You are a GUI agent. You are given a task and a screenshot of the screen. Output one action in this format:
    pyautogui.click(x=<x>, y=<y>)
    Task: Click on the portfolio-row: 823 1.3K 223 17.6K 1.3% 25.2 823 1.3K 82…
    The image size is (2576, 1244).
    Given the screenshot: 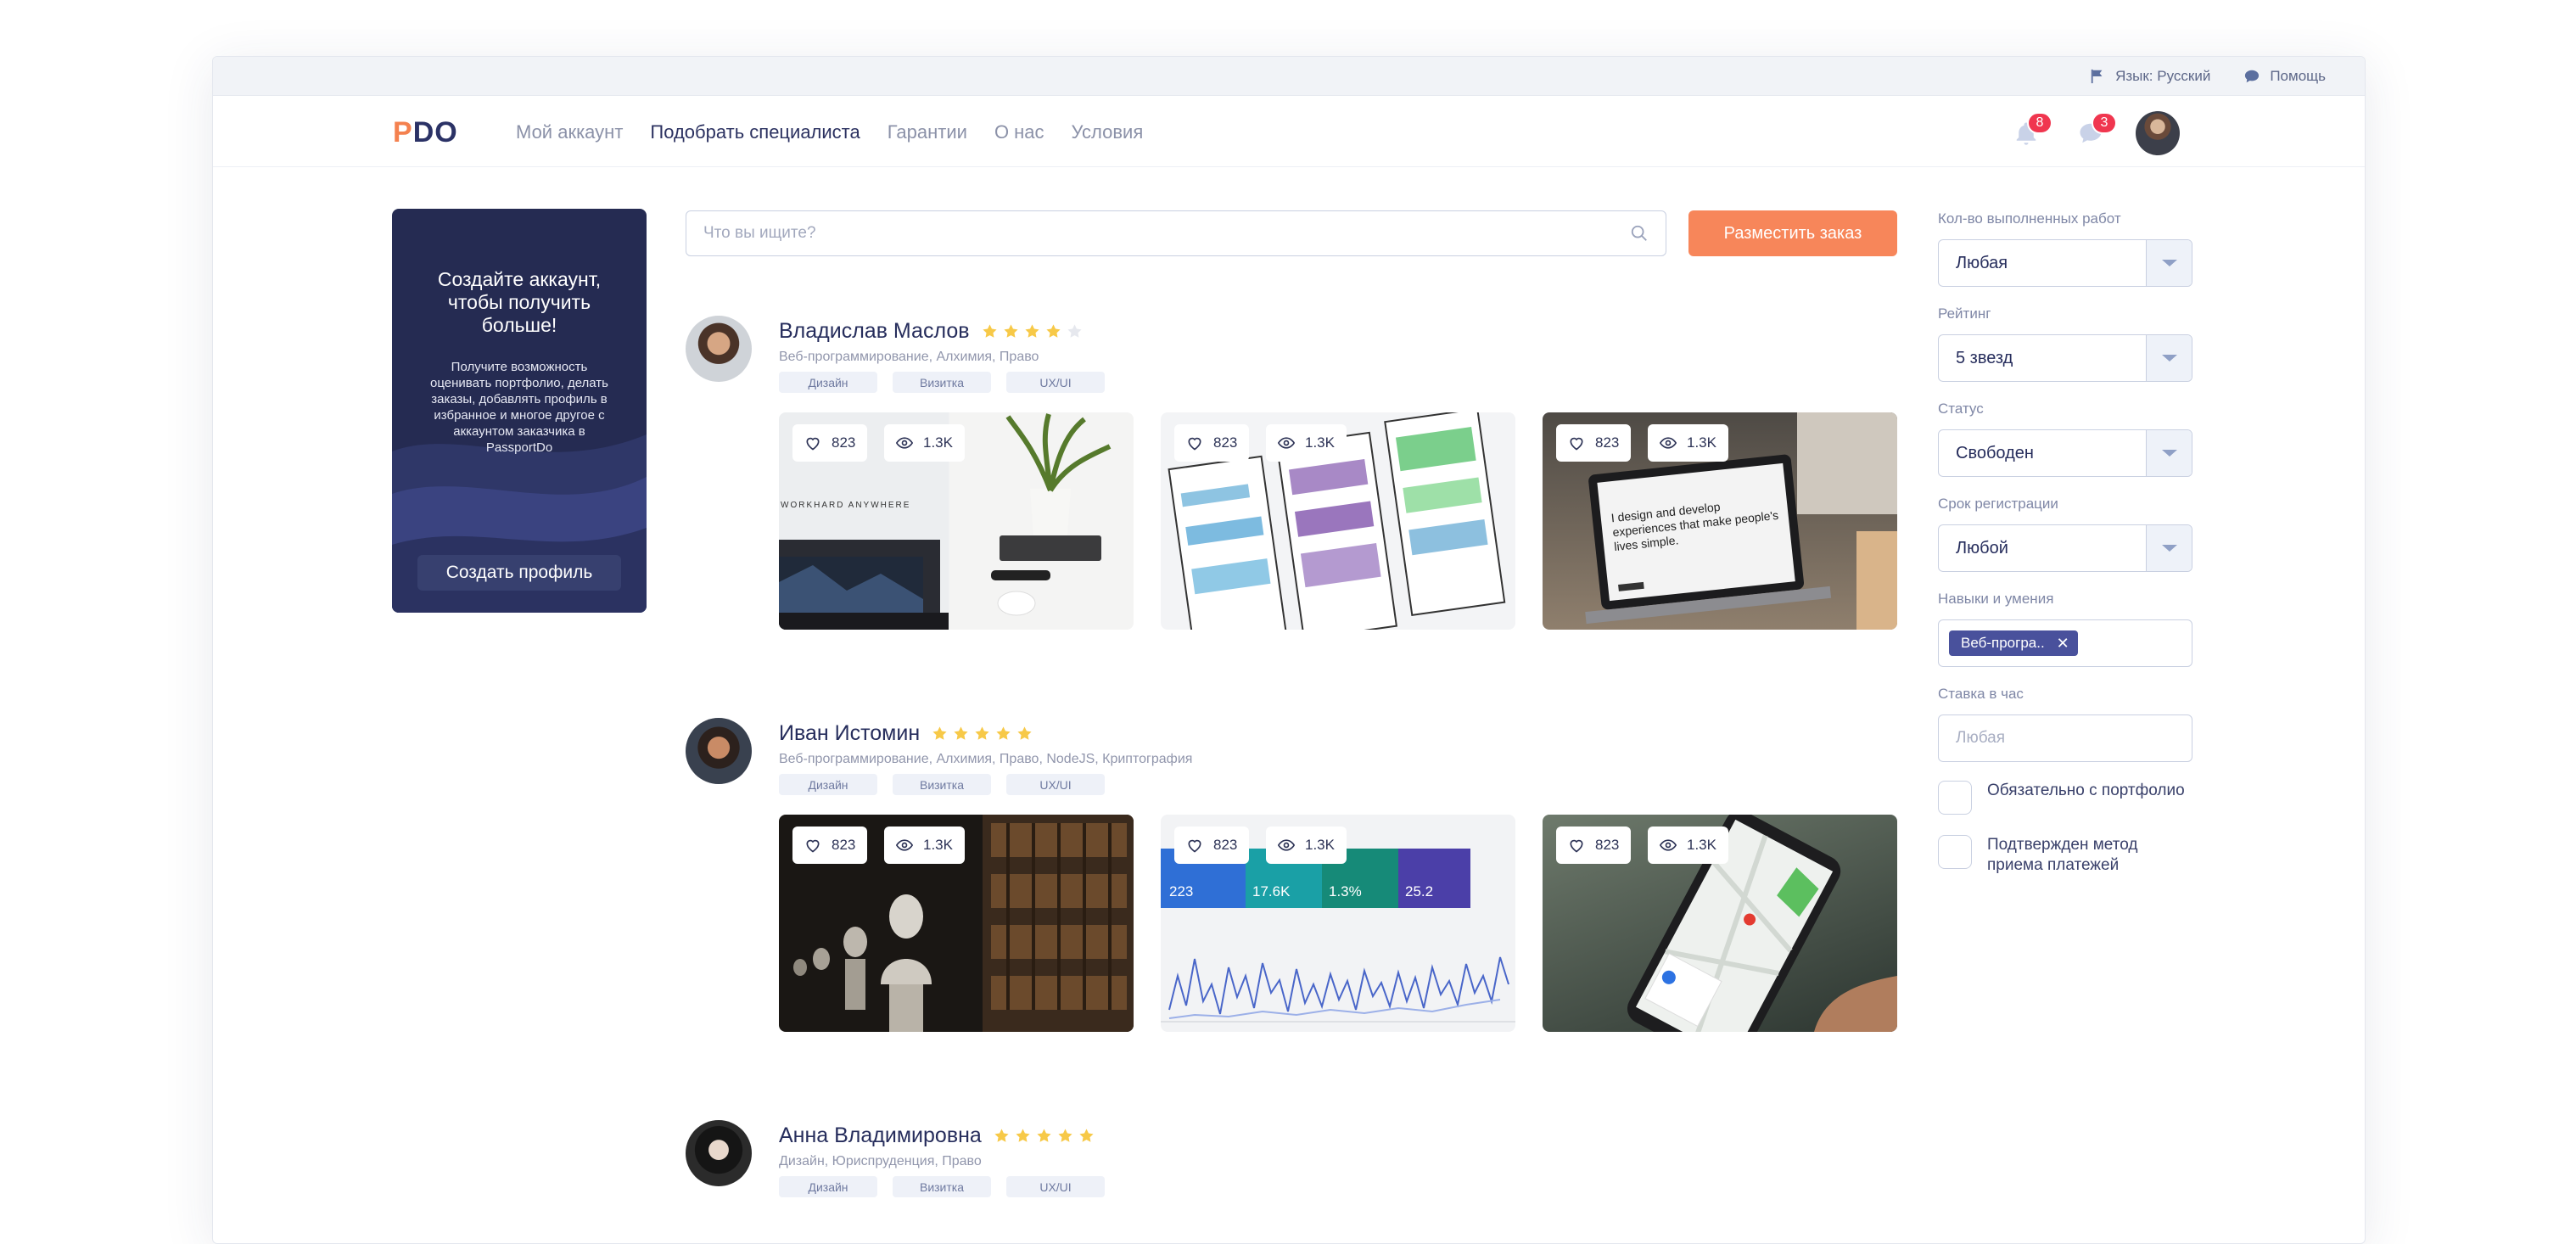 What is the action you would take?
    pyautogui.click(x=1338, y=924)
    